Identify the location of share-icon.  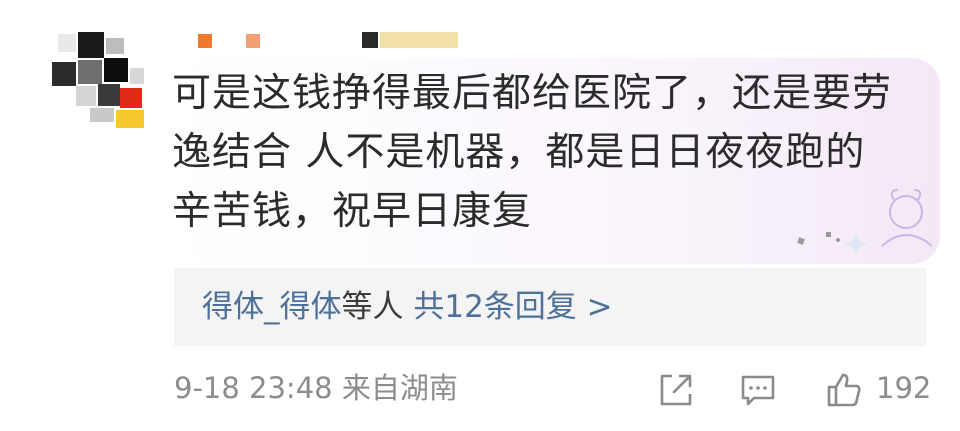
(676, 390).